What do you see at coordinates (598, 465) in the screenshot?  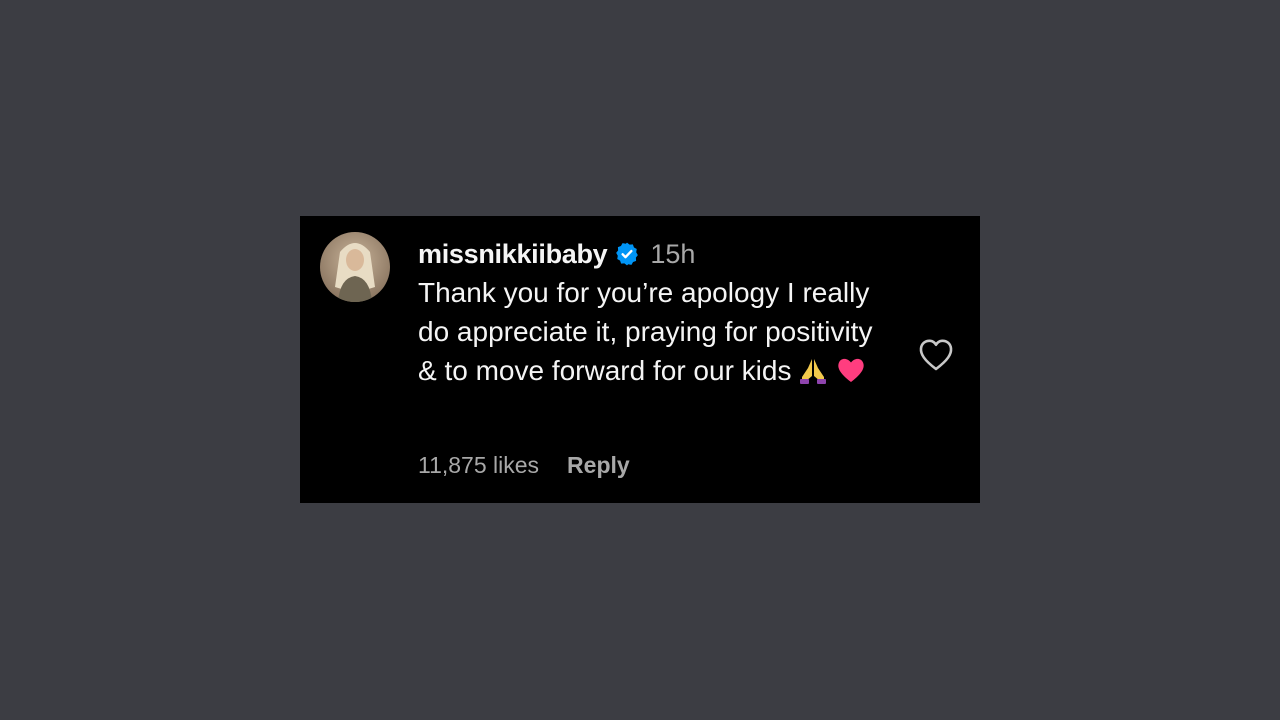 I see `reply-button: Reply` at bounding box center [598, 465].